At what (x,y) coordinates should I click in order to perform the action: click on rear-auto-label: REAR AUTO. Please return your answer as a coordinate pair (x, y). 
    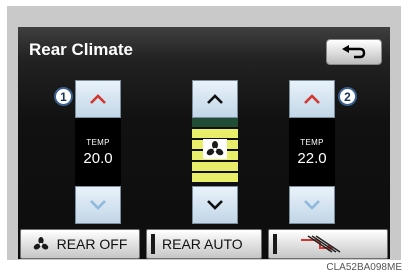
    Looking at the image, I should click on (202, 244).